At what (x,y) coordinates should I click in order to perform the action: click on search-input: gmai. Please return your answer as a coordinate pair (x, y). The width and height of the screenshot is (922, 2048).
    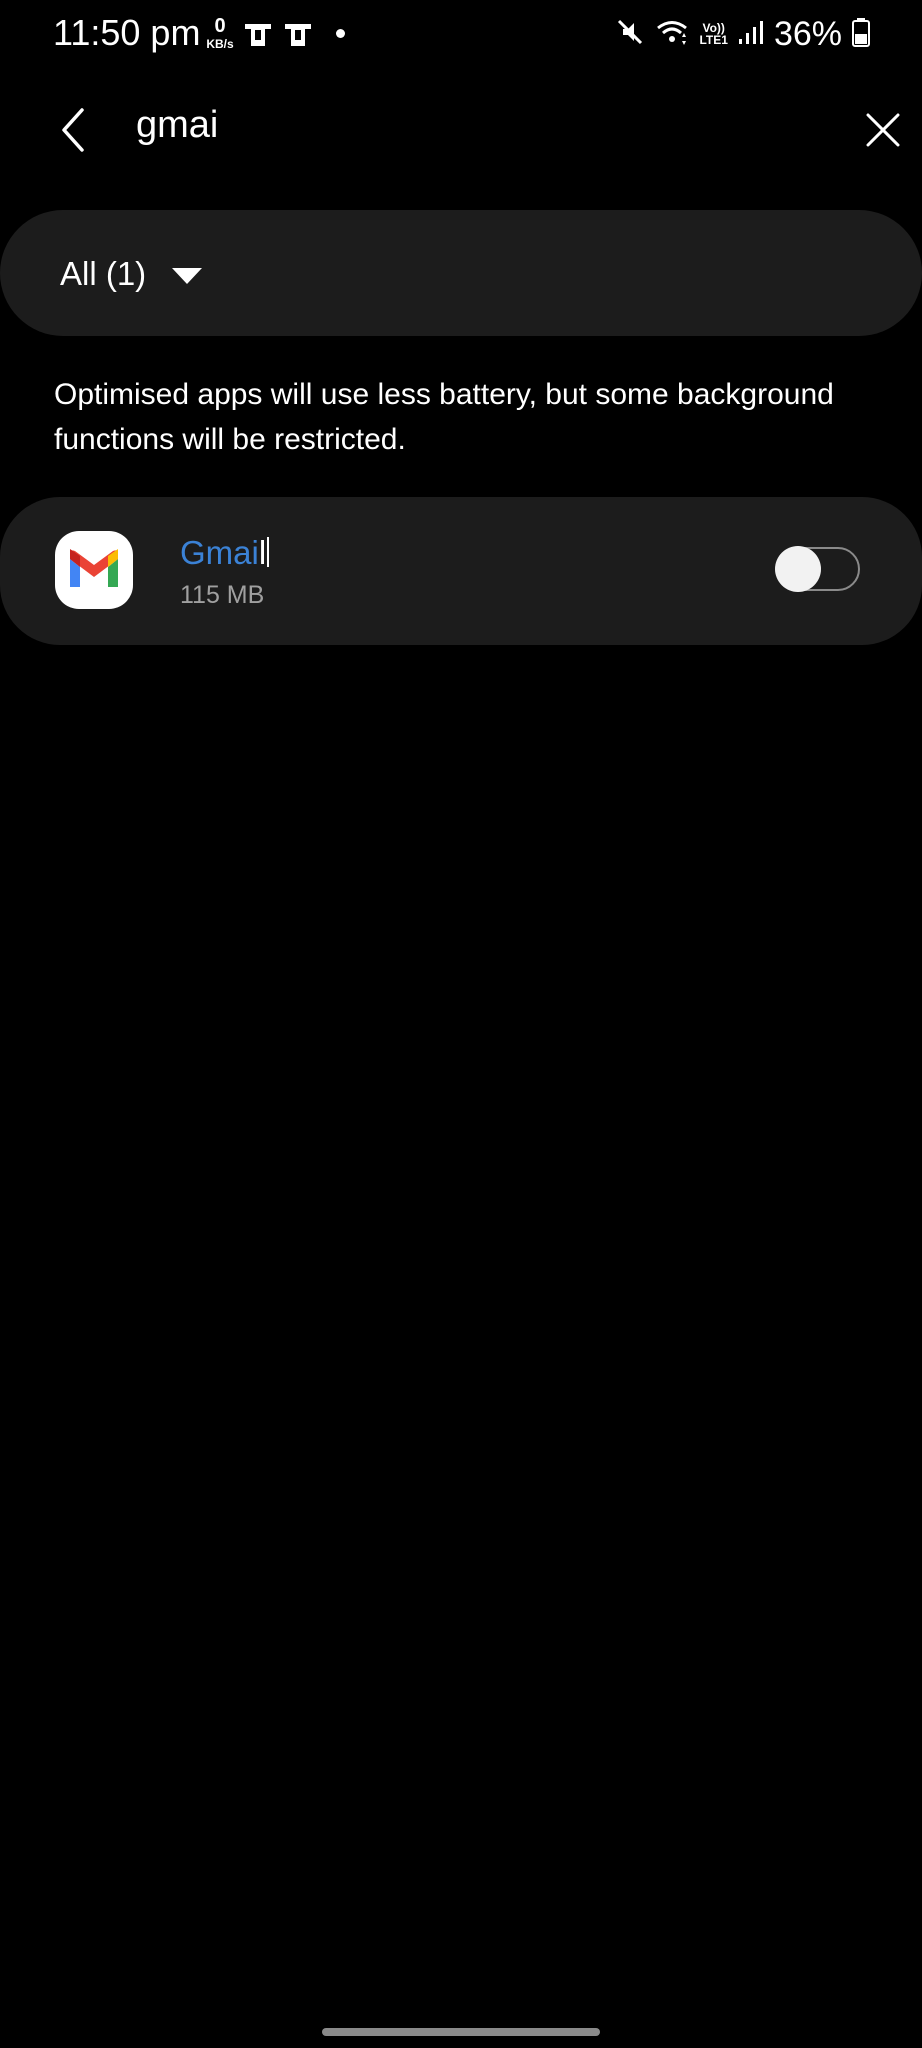
    Looking at the image, I should click on (177, 125).